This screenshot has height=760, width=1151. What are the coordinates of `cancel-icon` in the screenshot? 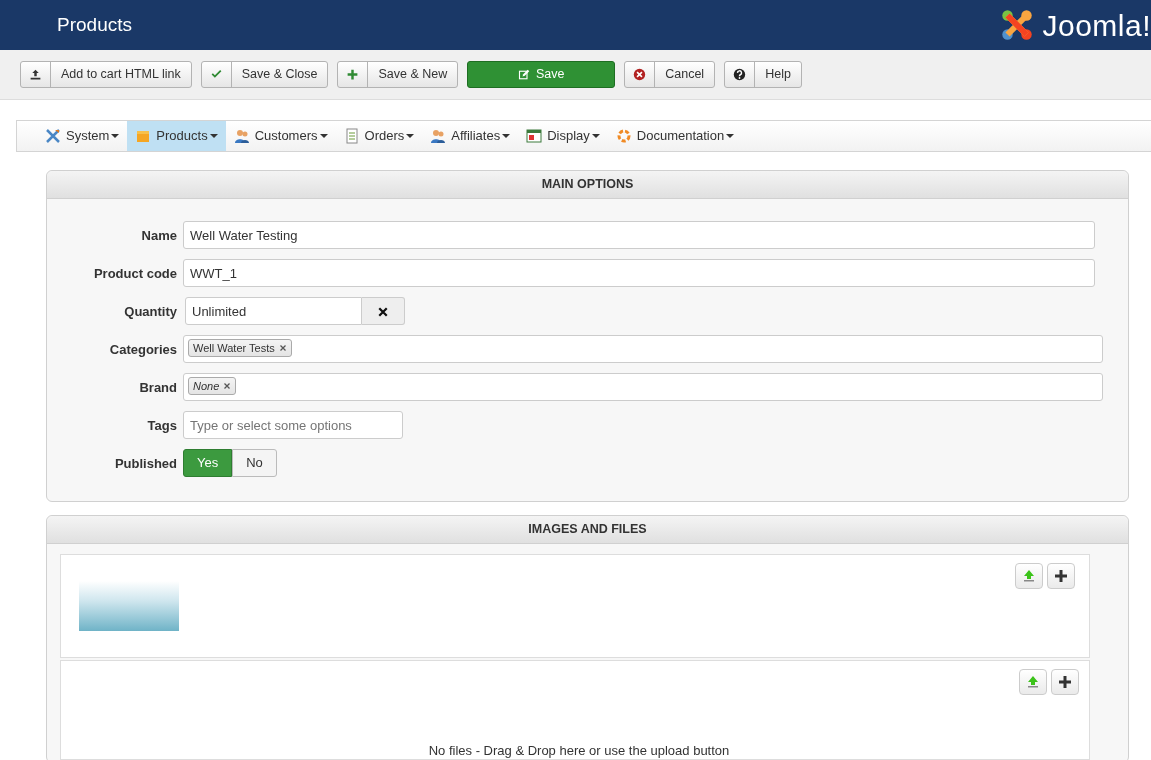 It's located at (640, 74).